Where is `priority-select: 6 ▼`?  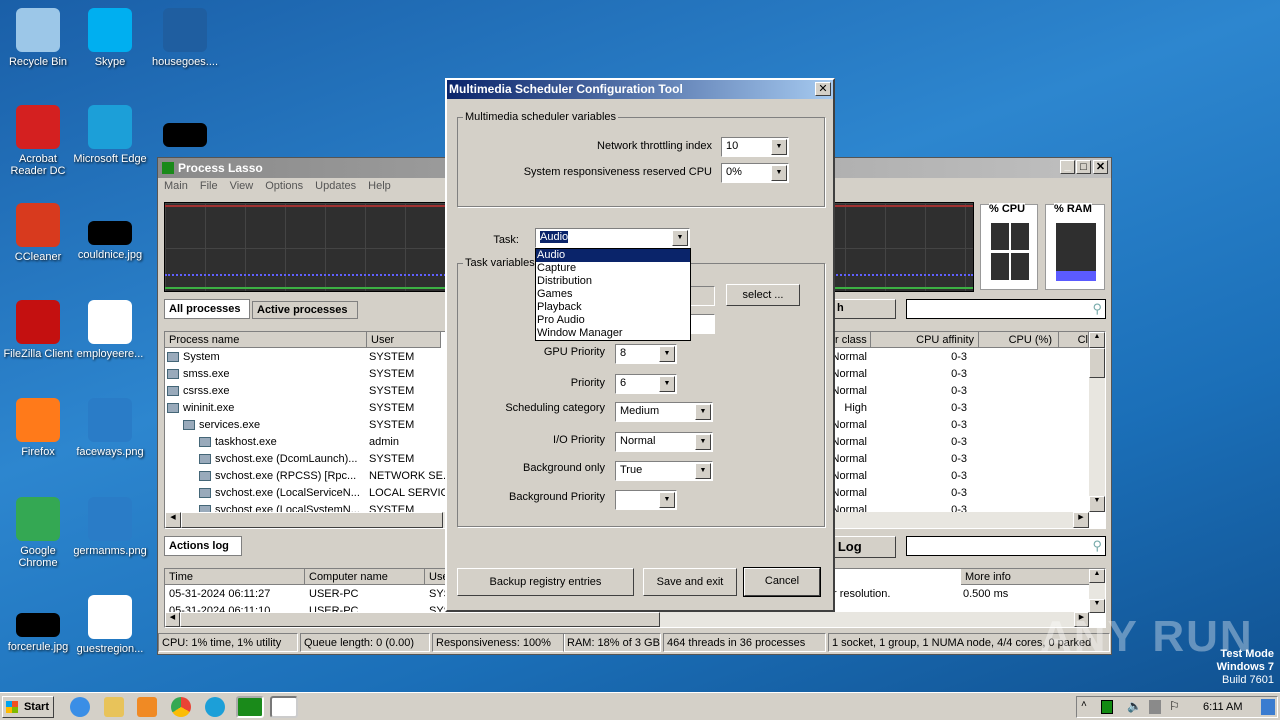 priority-select: 6 ▼ is located at coordinates (646, 384).